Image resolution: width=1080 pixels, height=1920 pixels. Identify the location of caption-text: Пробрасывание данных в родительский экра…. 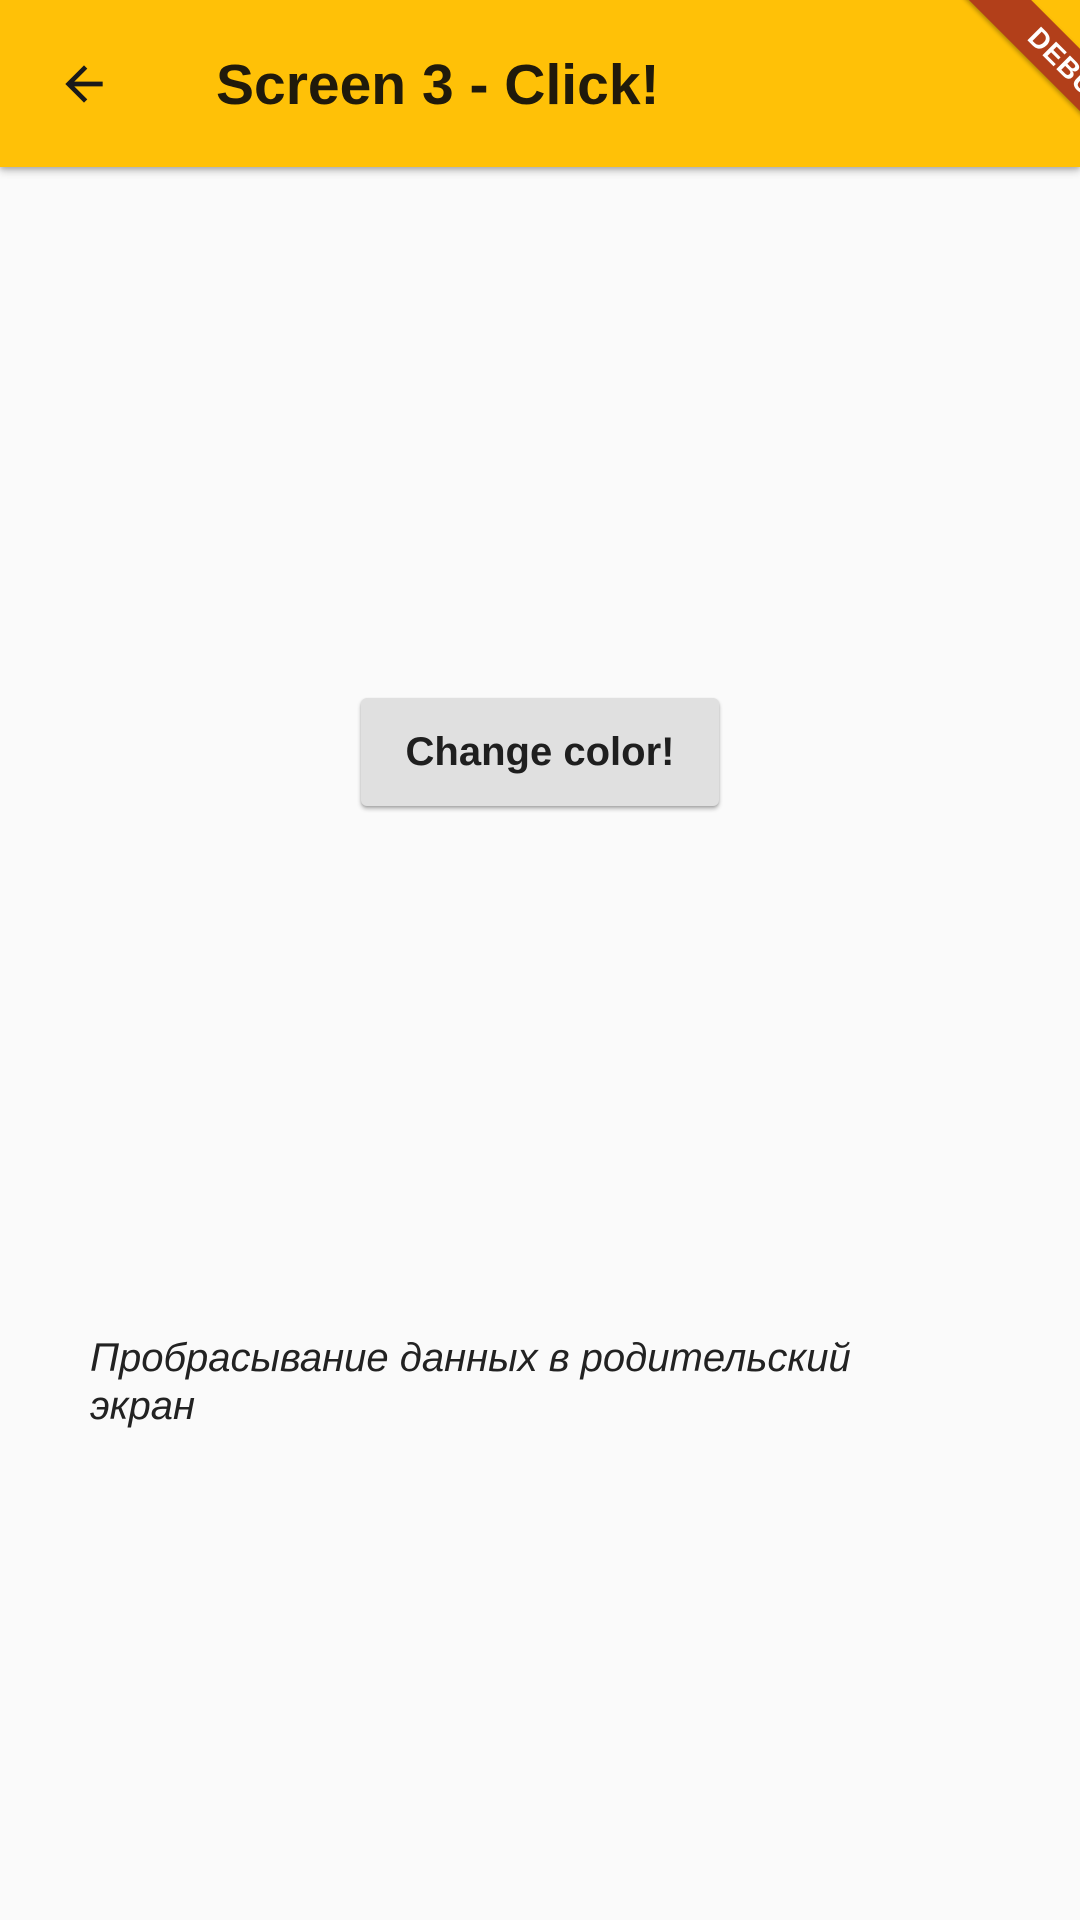
(470, 1382).